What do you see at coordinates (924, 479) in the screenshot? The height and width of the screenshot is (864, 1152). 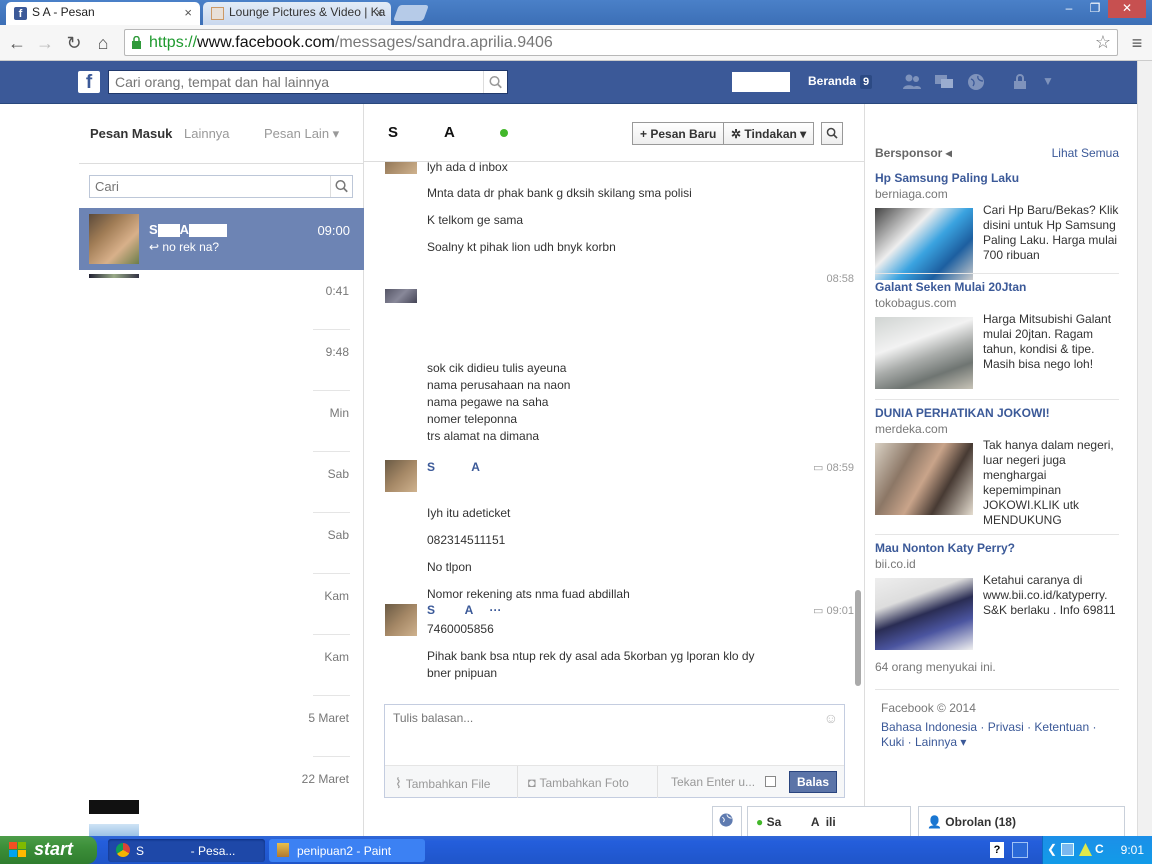 I see `ad-image-jokowi` at bounding box center [924, 479].